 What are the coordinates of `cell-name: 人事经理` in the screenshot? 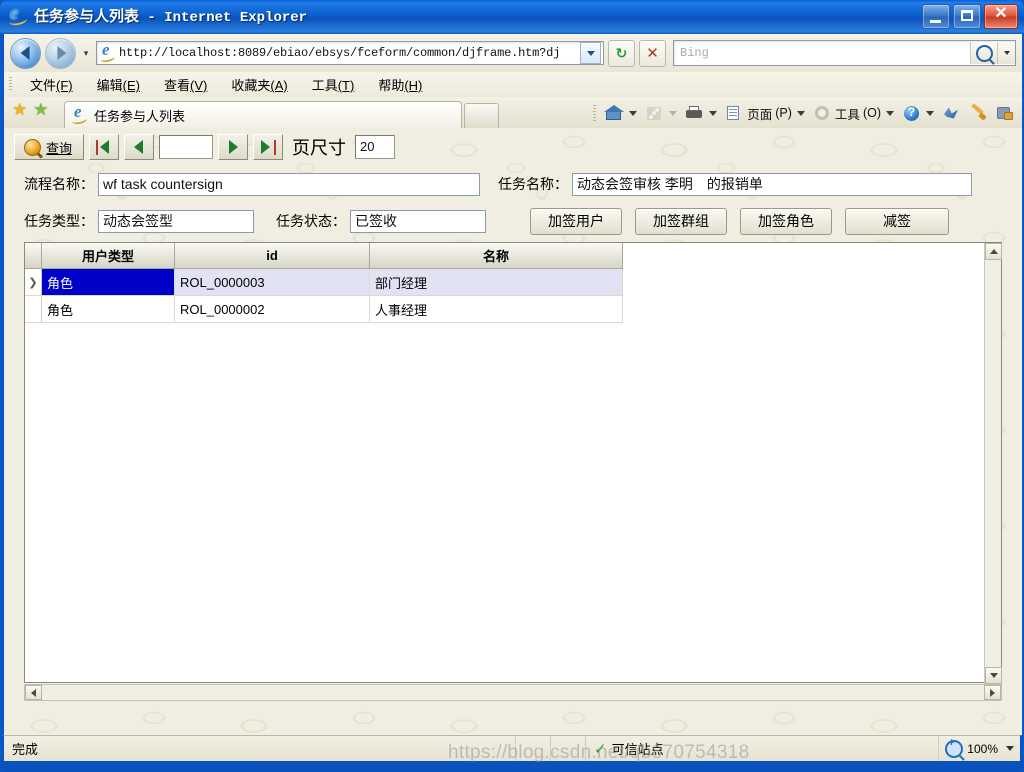 It's located at (496, 309).